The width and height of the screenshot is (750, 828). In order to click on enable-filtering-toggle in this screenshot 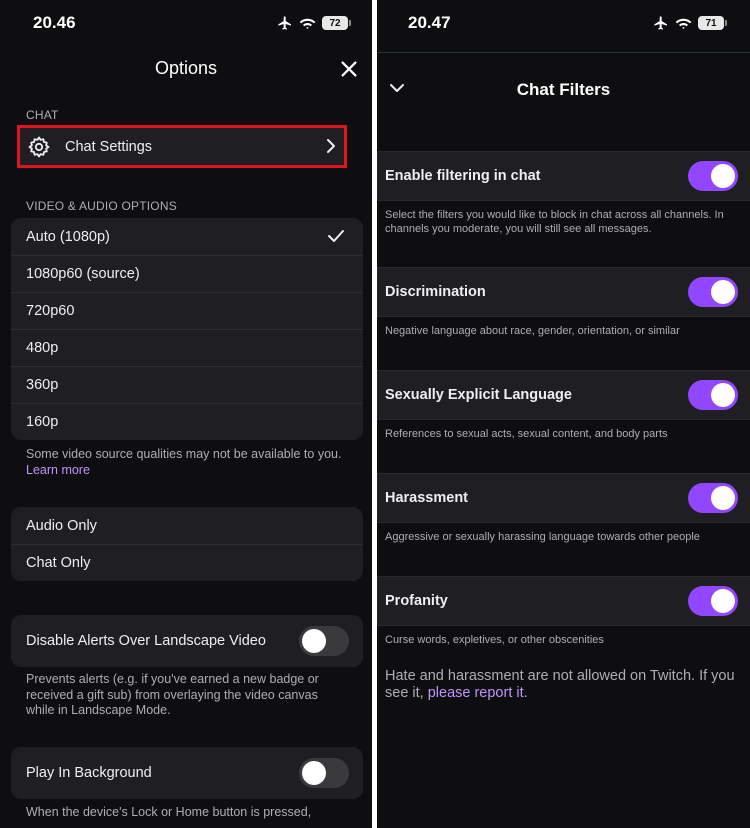, I will do `click(713, 176)`.